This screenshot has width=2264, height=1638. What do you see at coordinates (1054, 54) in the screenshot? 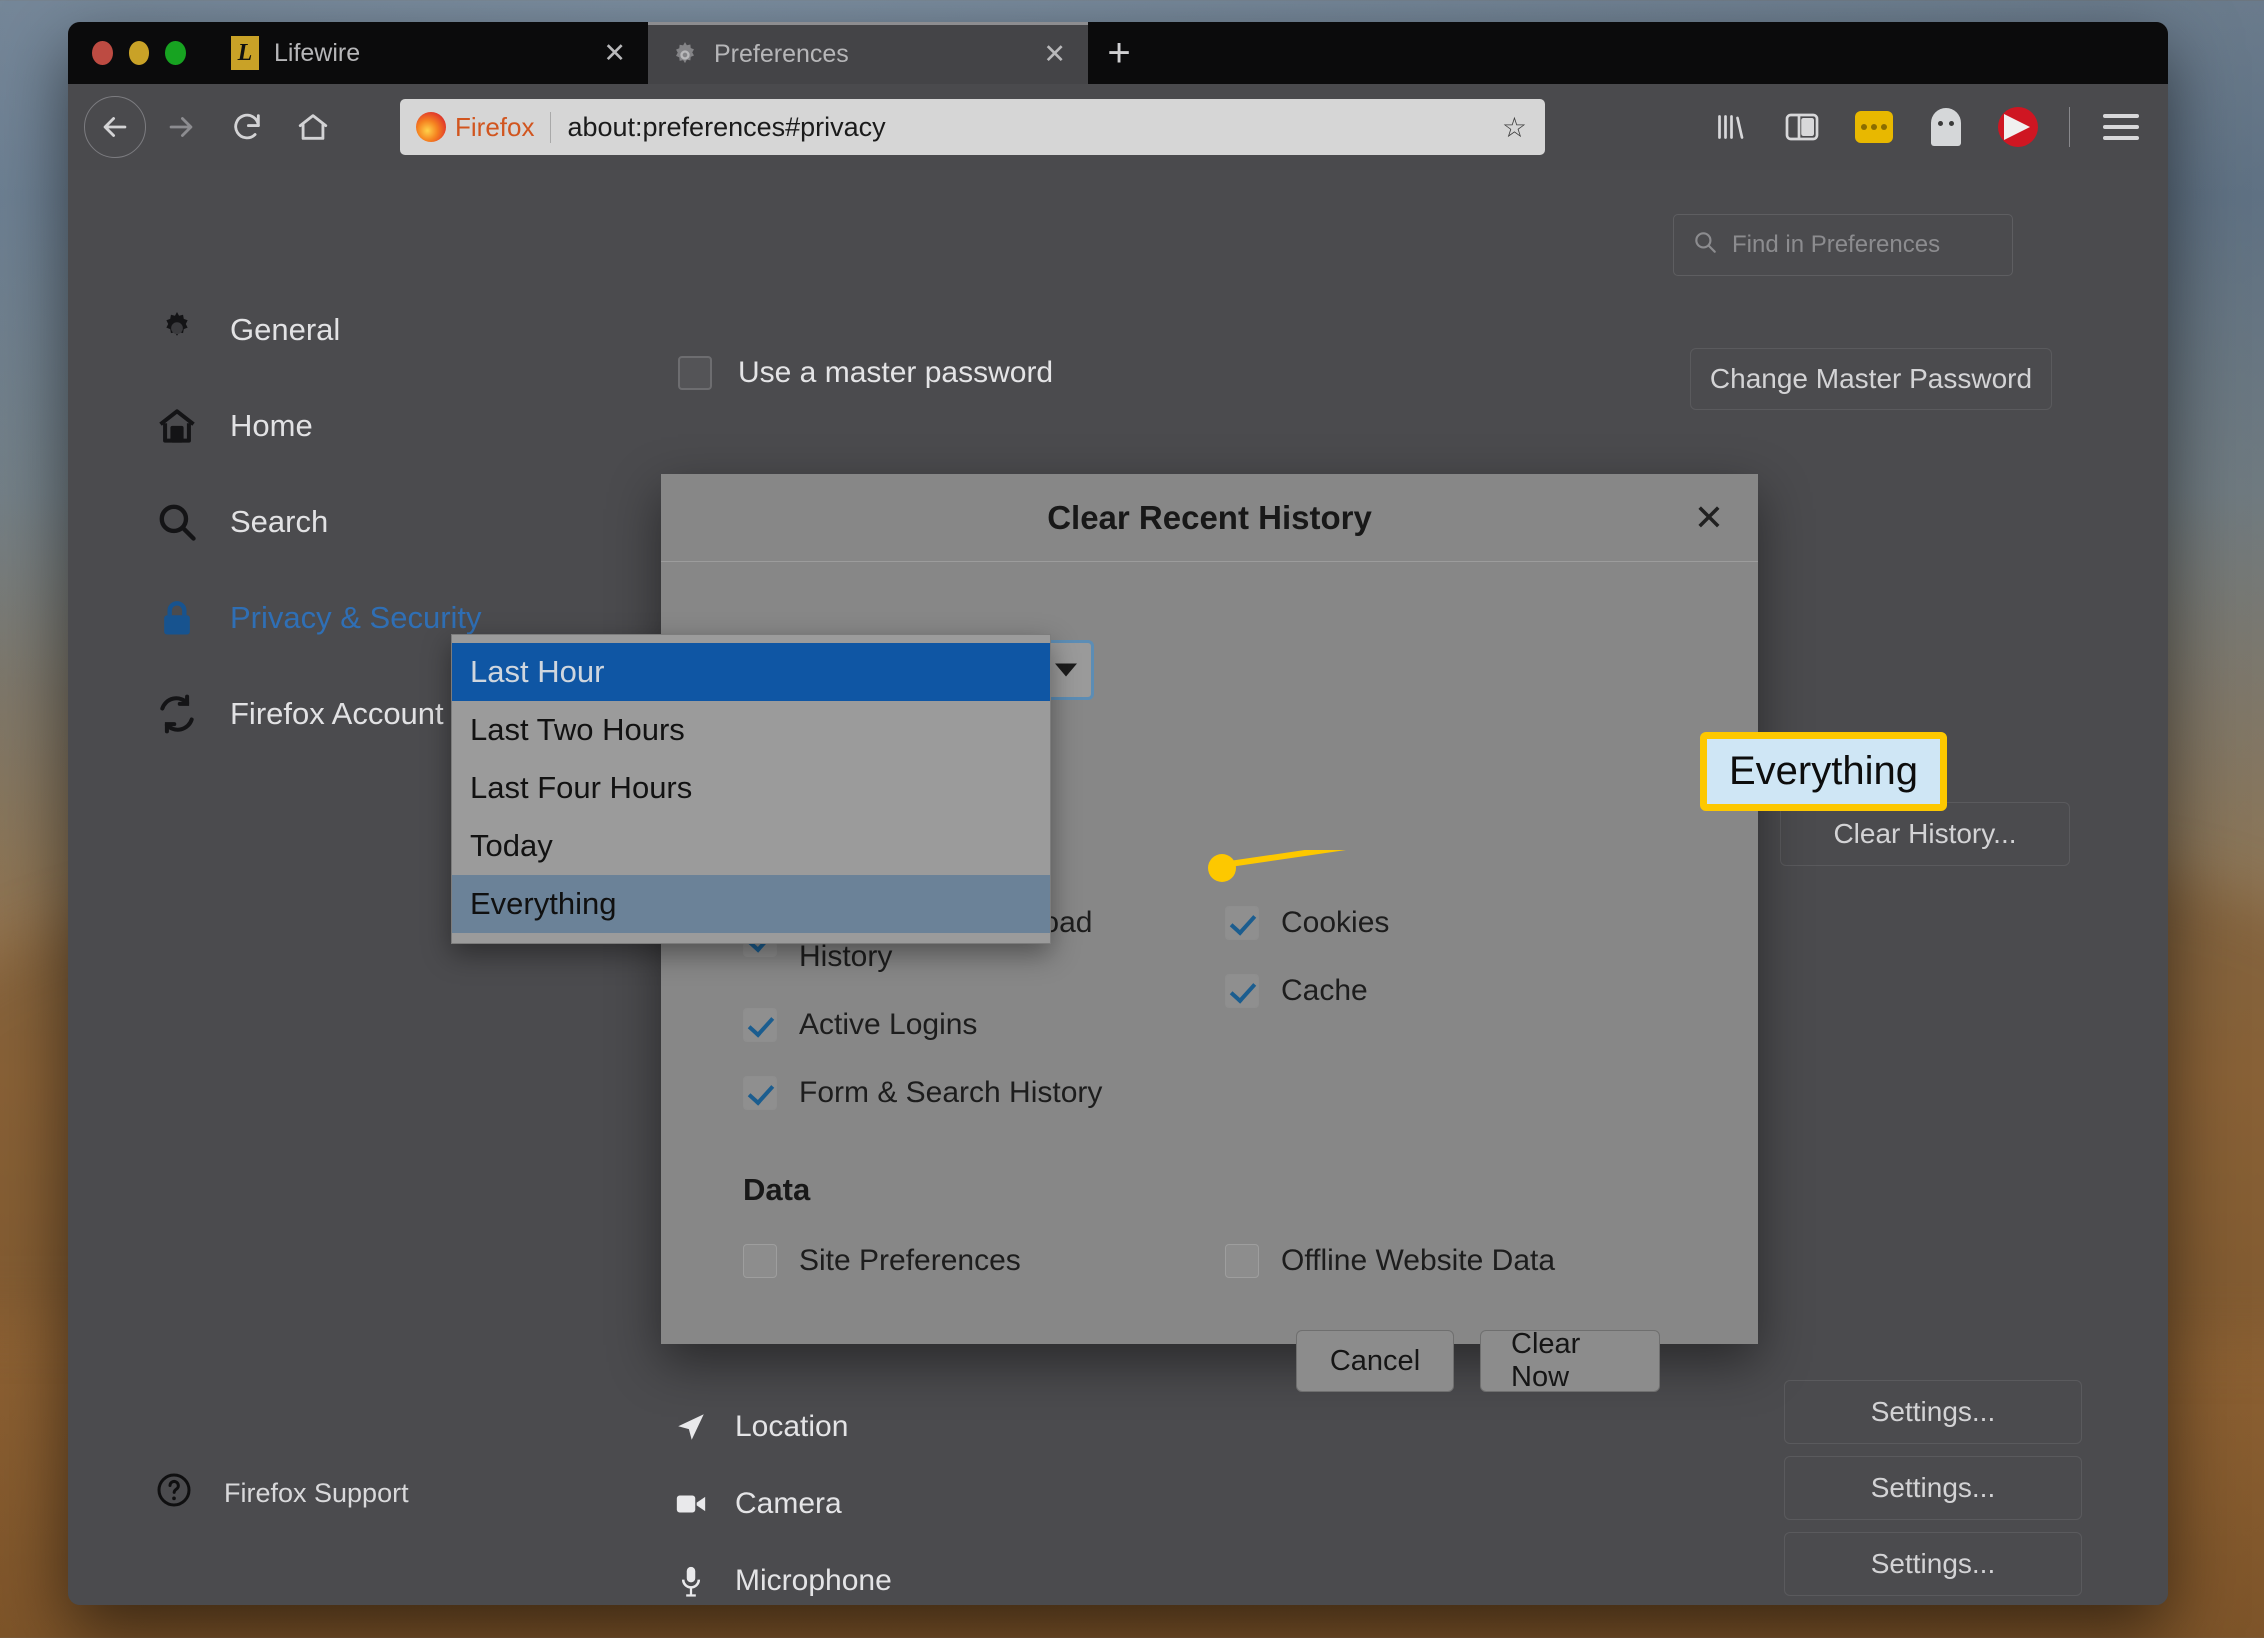
I see `tab-preferences-close-icon: ✕` at bounding box center [1054, 54].